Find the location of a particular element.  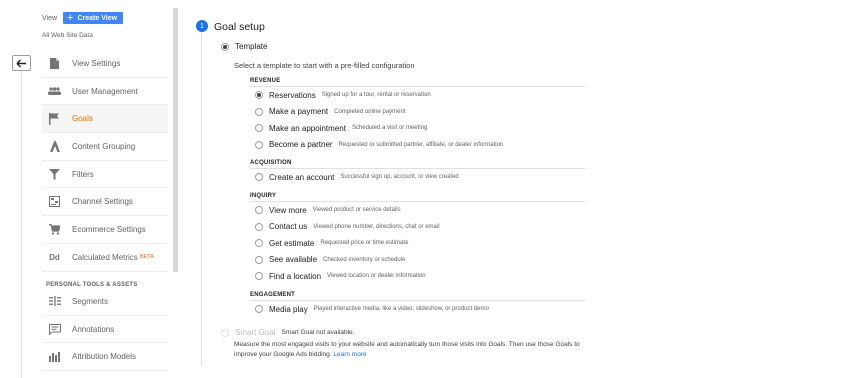

sidebar-item-ecommerce-settings: Ecommerce Settings is located at coordinates (105, 230).